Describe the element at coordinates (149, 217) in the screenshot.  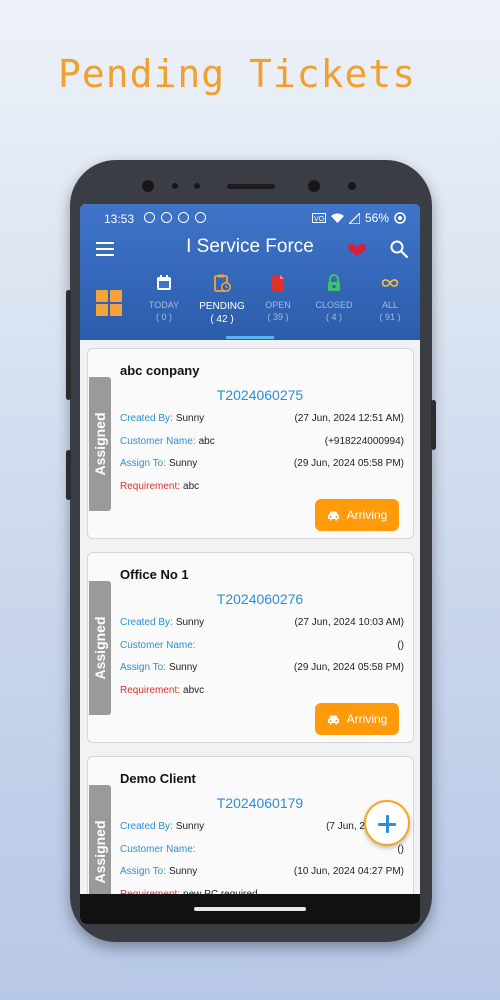
I see `chat-notification-icon` at that location.